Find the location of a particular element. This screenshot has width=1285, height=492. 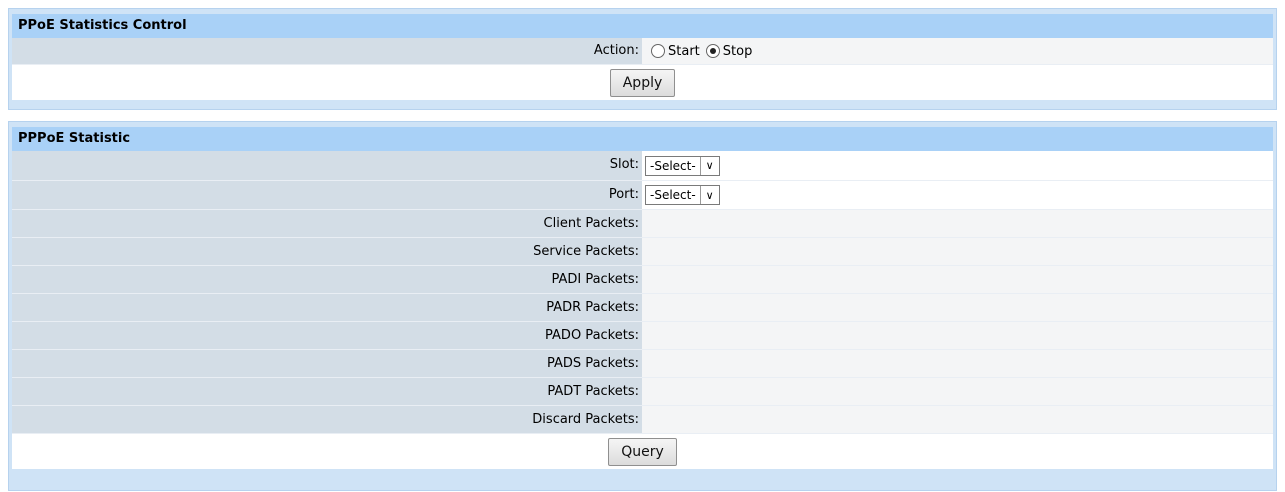

pppoe-statistic-title: PPPoE Statistic is located at coordinates (642, 139).